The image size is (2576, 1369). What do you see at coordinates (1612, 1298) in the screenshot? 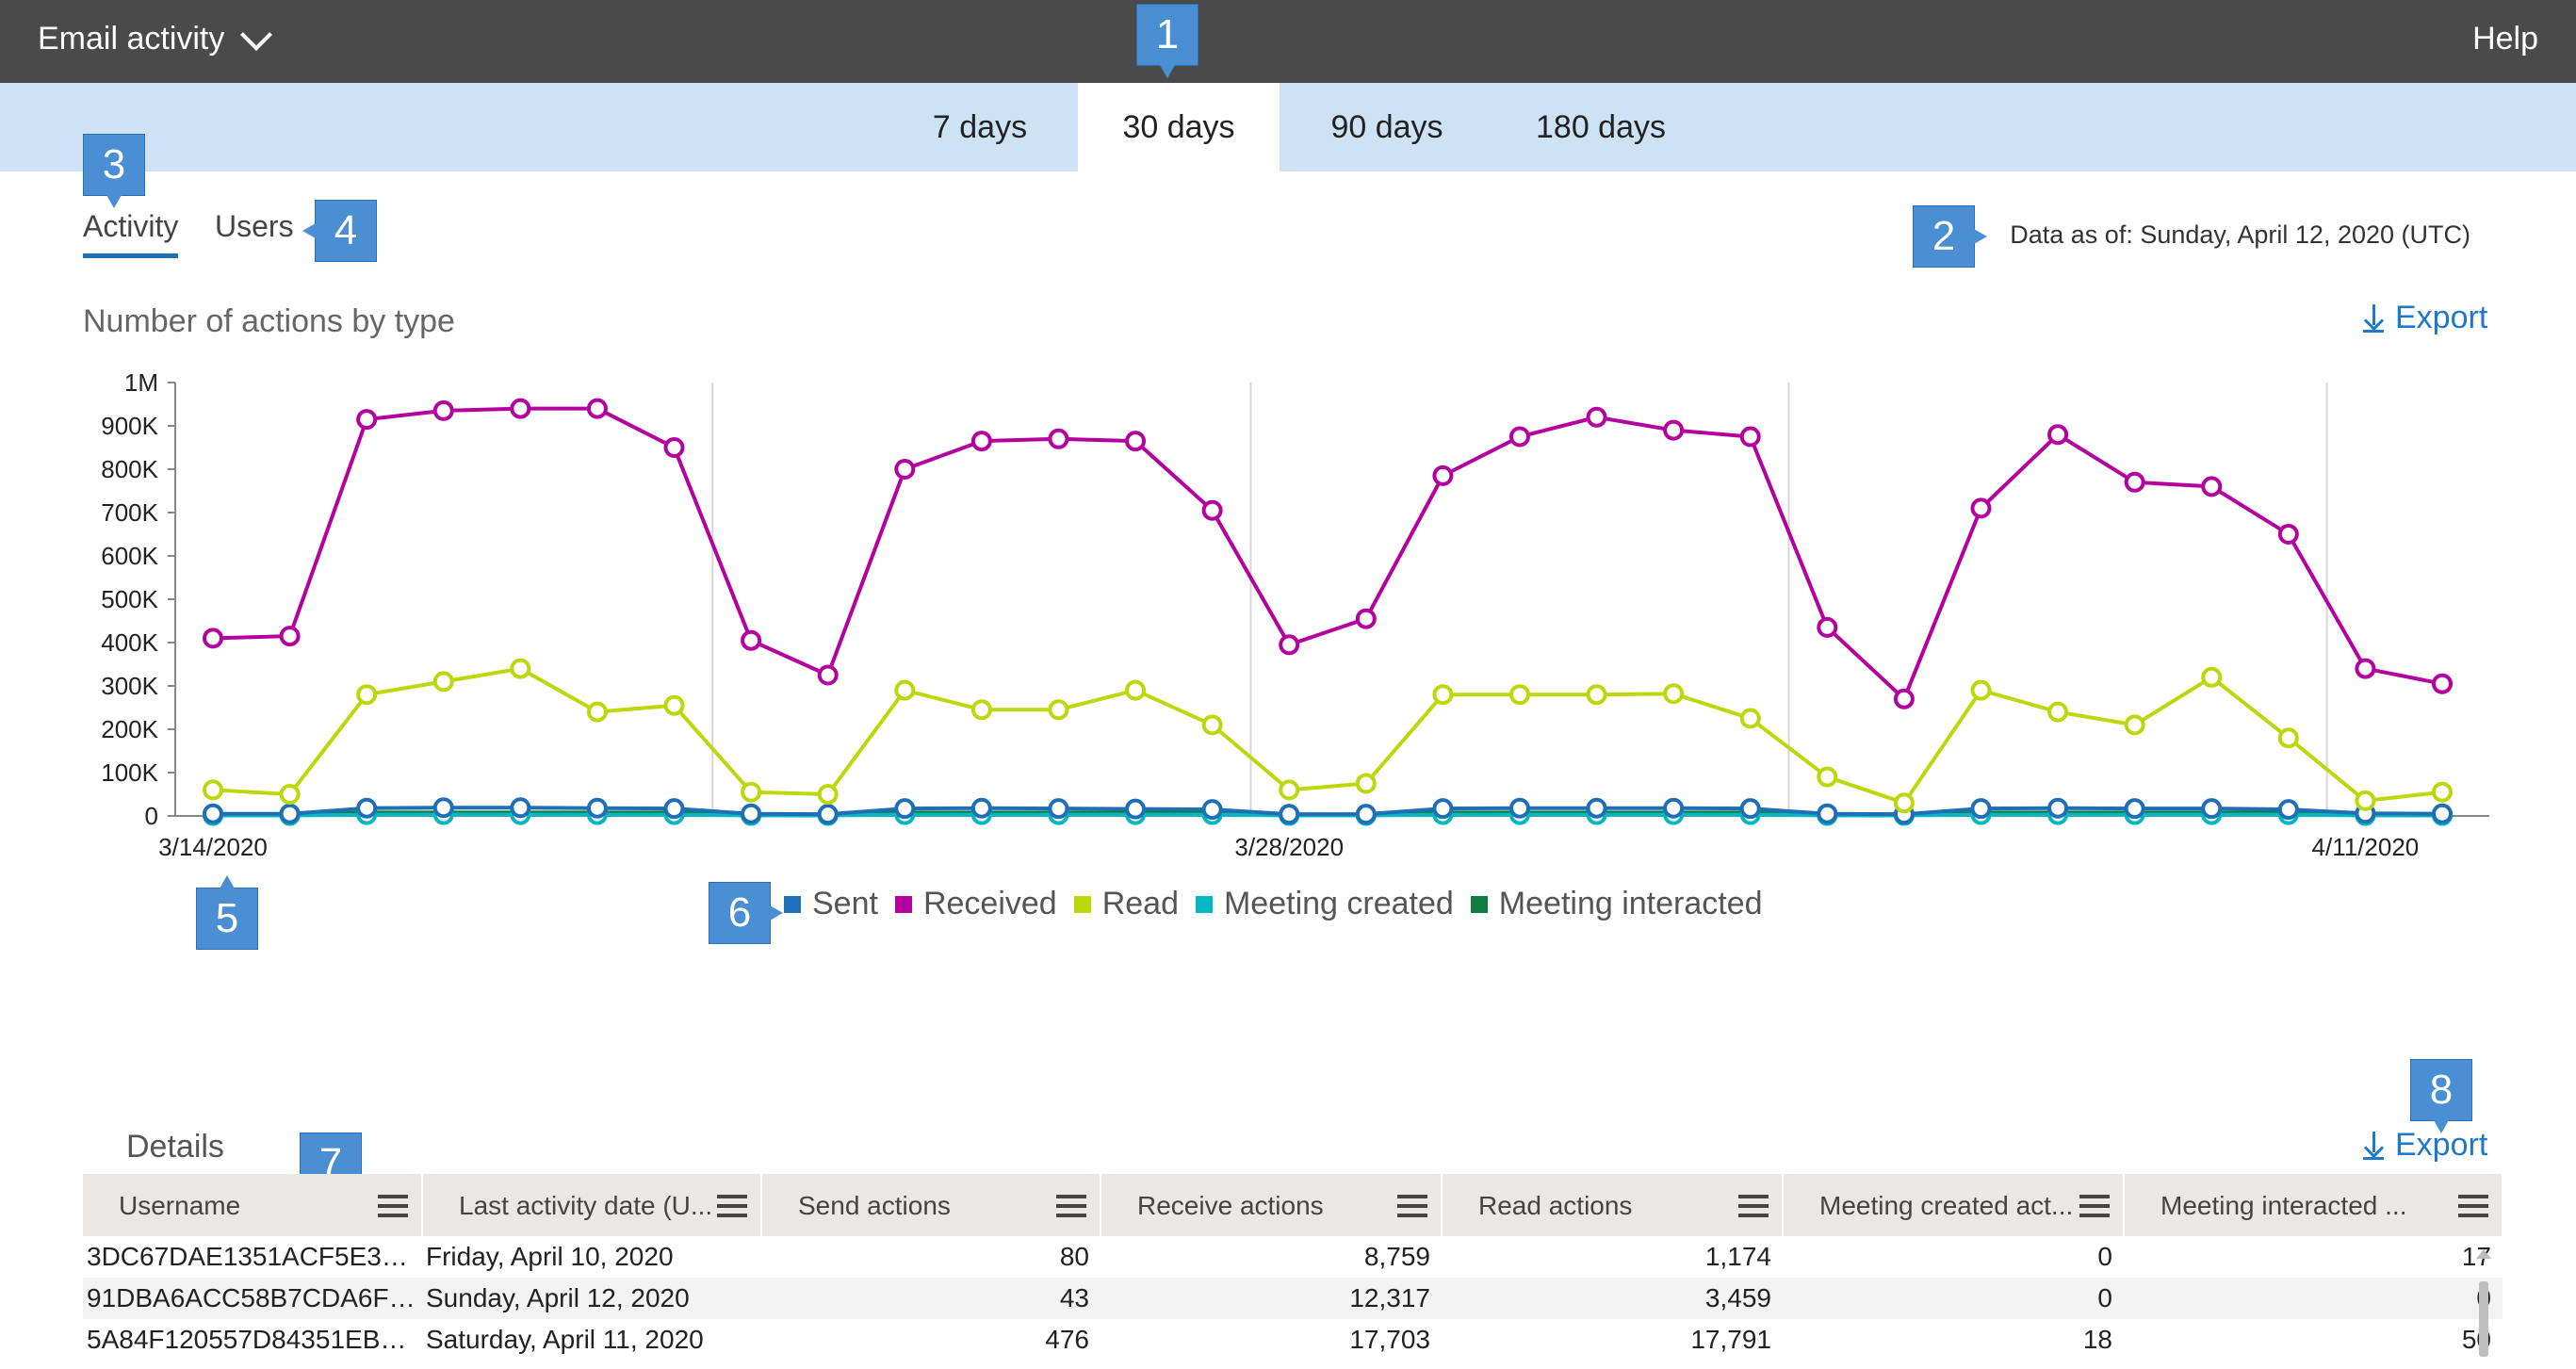
I see `table-cell: 3,459` at bounding box center [1612, 1298].